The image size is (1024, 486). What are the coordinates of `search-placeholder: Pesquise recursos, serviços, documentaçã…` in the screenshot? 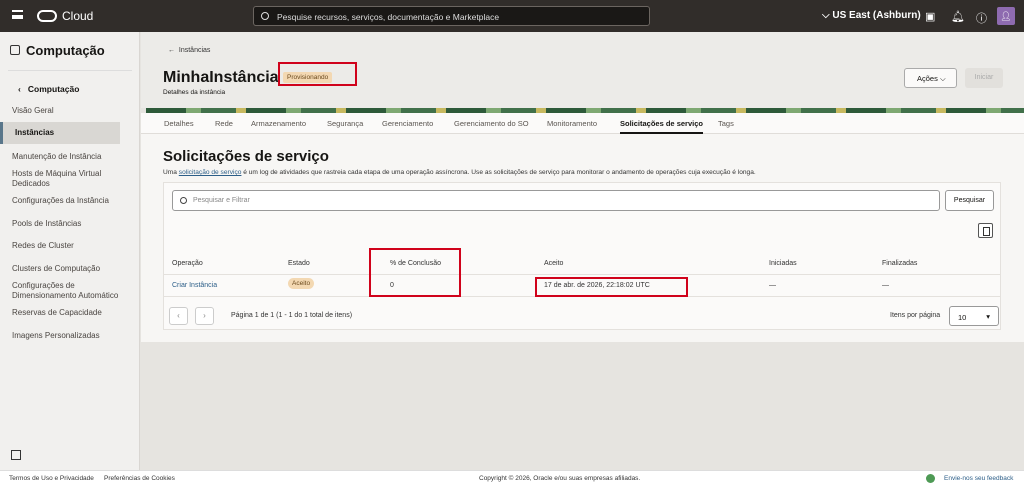 It's located at (388, 17).